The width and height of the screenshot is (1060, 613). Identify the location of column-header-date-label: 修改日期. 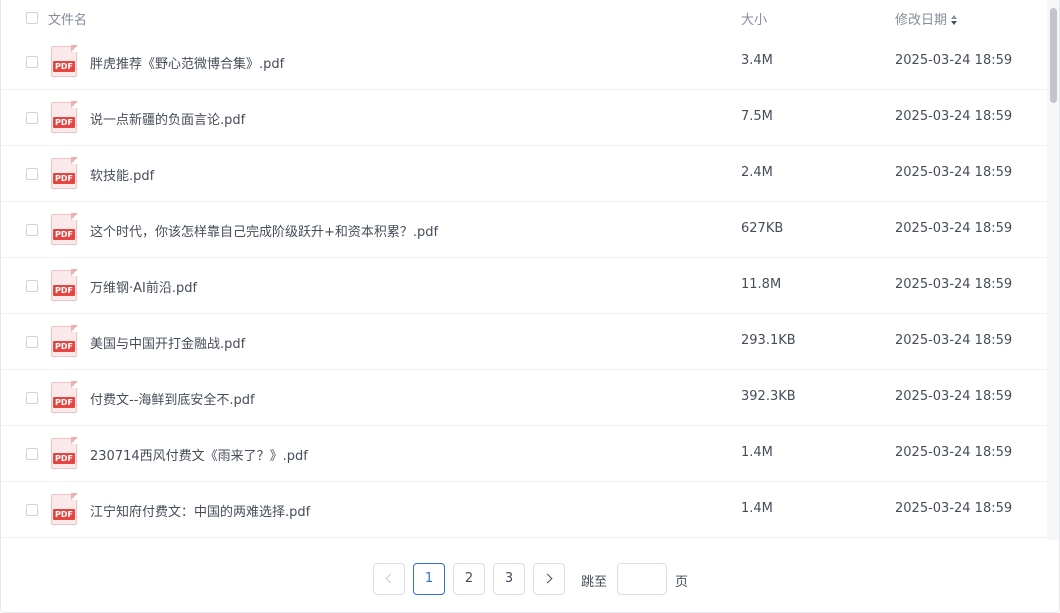
(921, 20).